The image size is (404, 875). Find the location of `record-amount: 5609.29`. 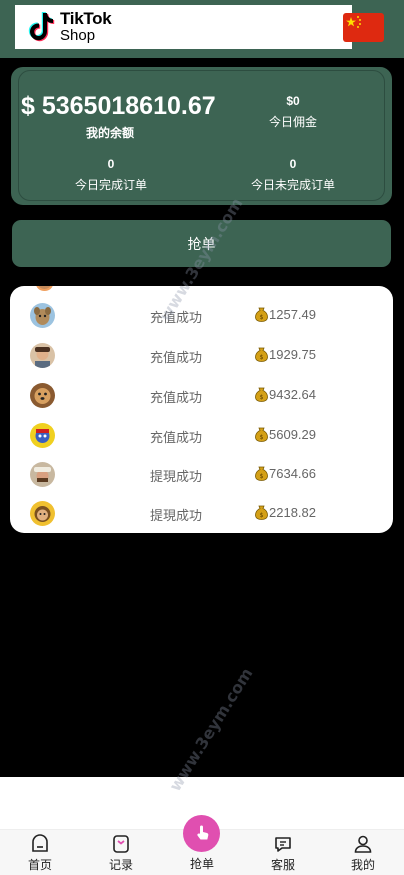

record-amount: 5609.29 is located at coordinates (292, 434).